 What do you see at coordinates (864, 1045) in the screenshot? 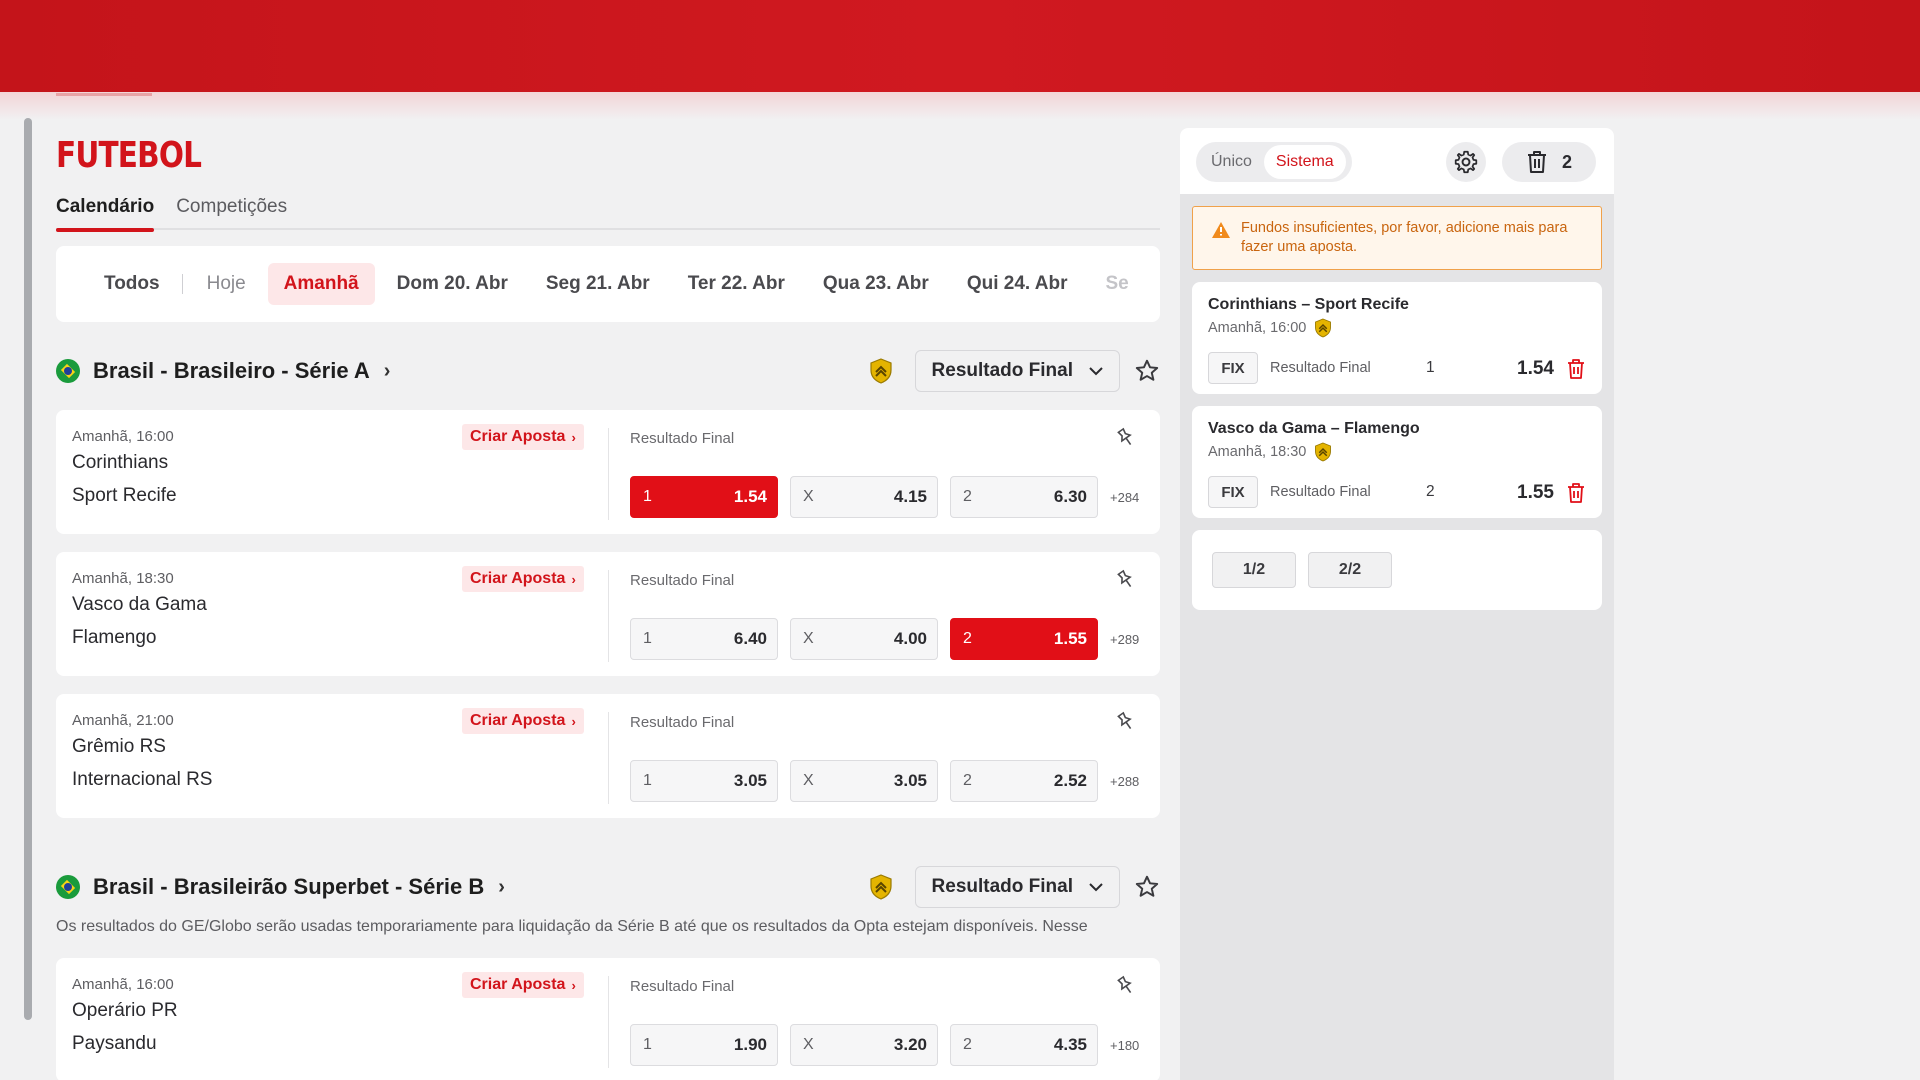
I see `odd-button-draw: X 3.20` at bounding box center [864, 1045].